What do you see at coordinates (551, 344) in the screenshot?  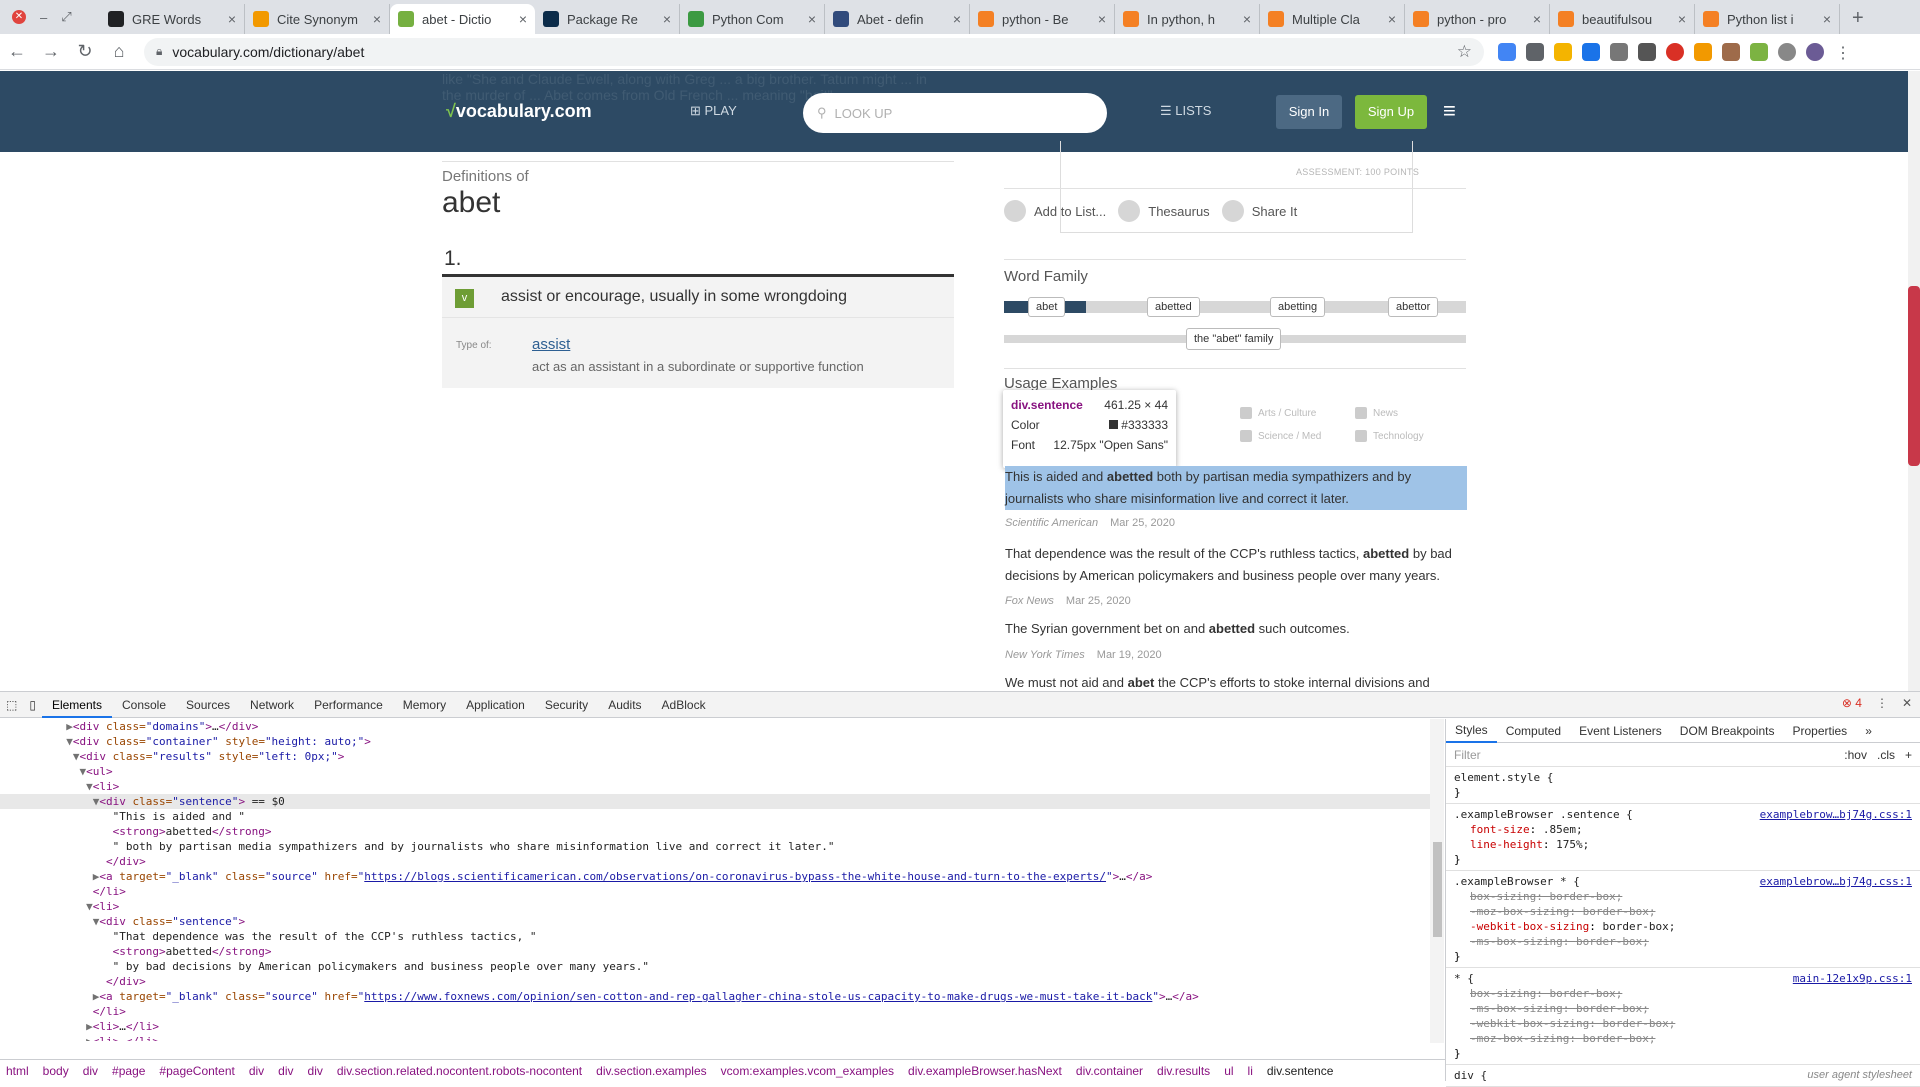 I see `type-of-link: assist` at bounding box center [551, 344].